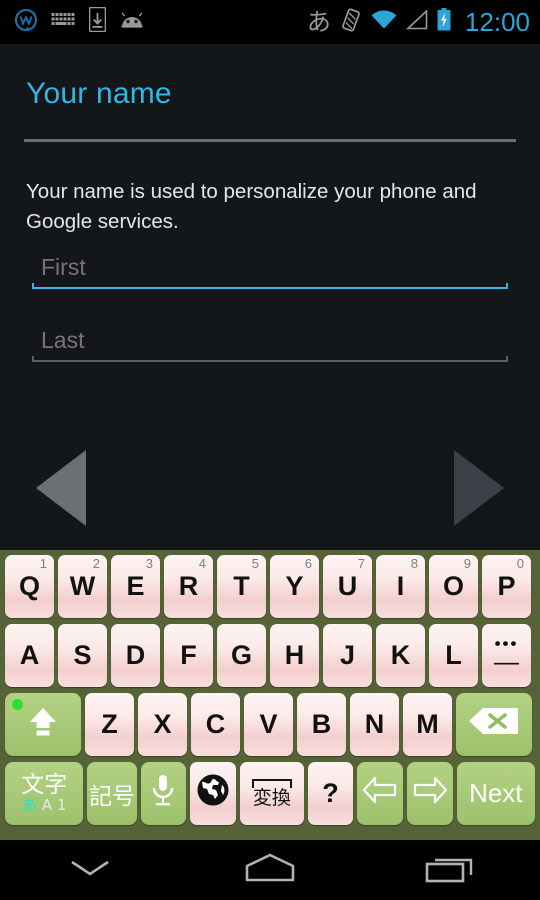 The image size is (540, 900). Describe the element at coordinates (270, 870) in the screenshot. I see `home-button` at that location.